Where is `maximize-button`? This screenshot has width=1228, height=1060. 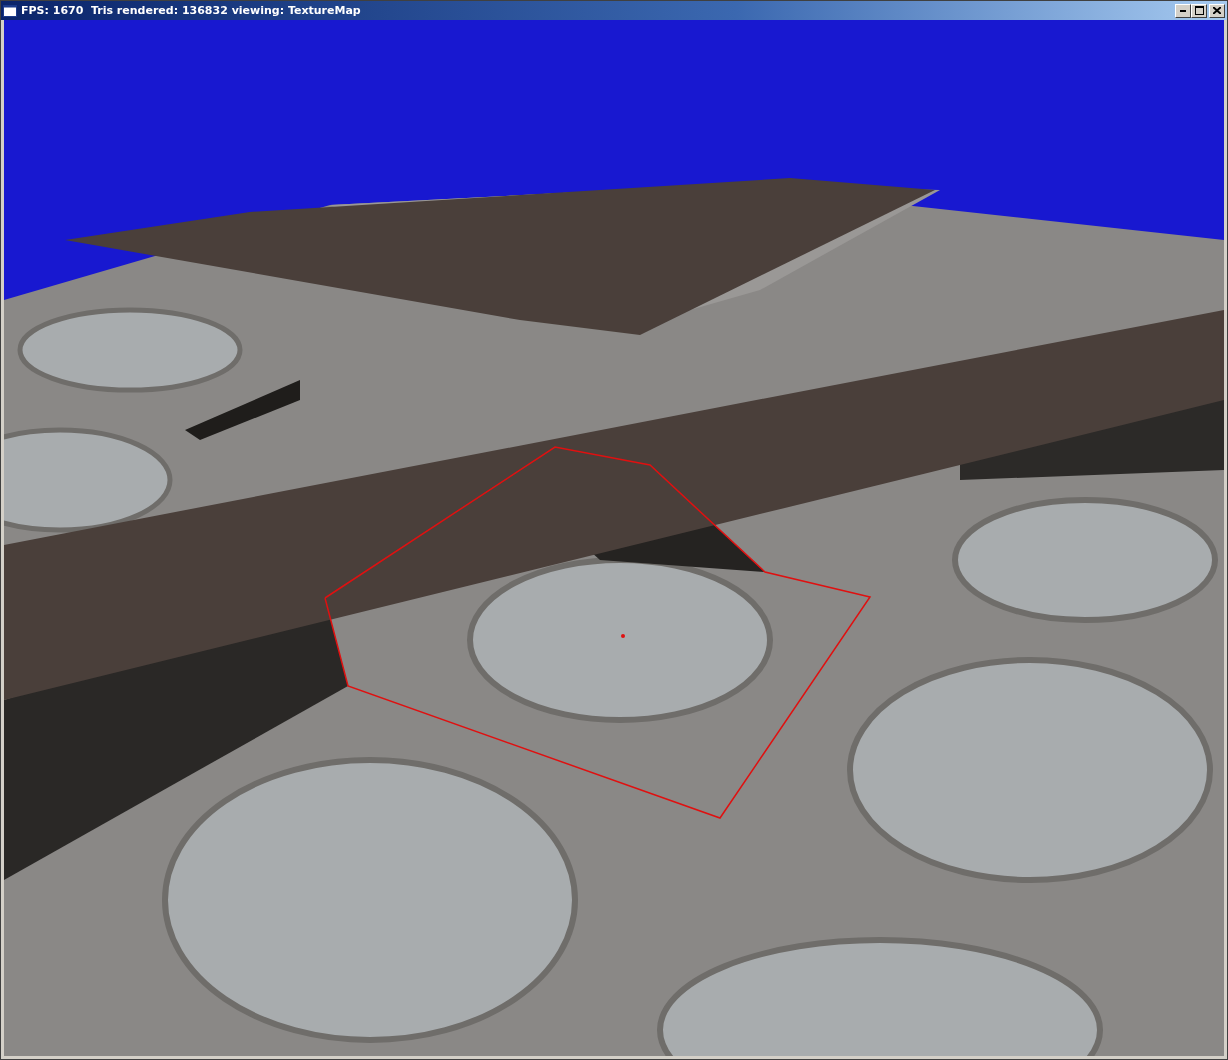 maximize-button is located at coordinates (1199, 10).